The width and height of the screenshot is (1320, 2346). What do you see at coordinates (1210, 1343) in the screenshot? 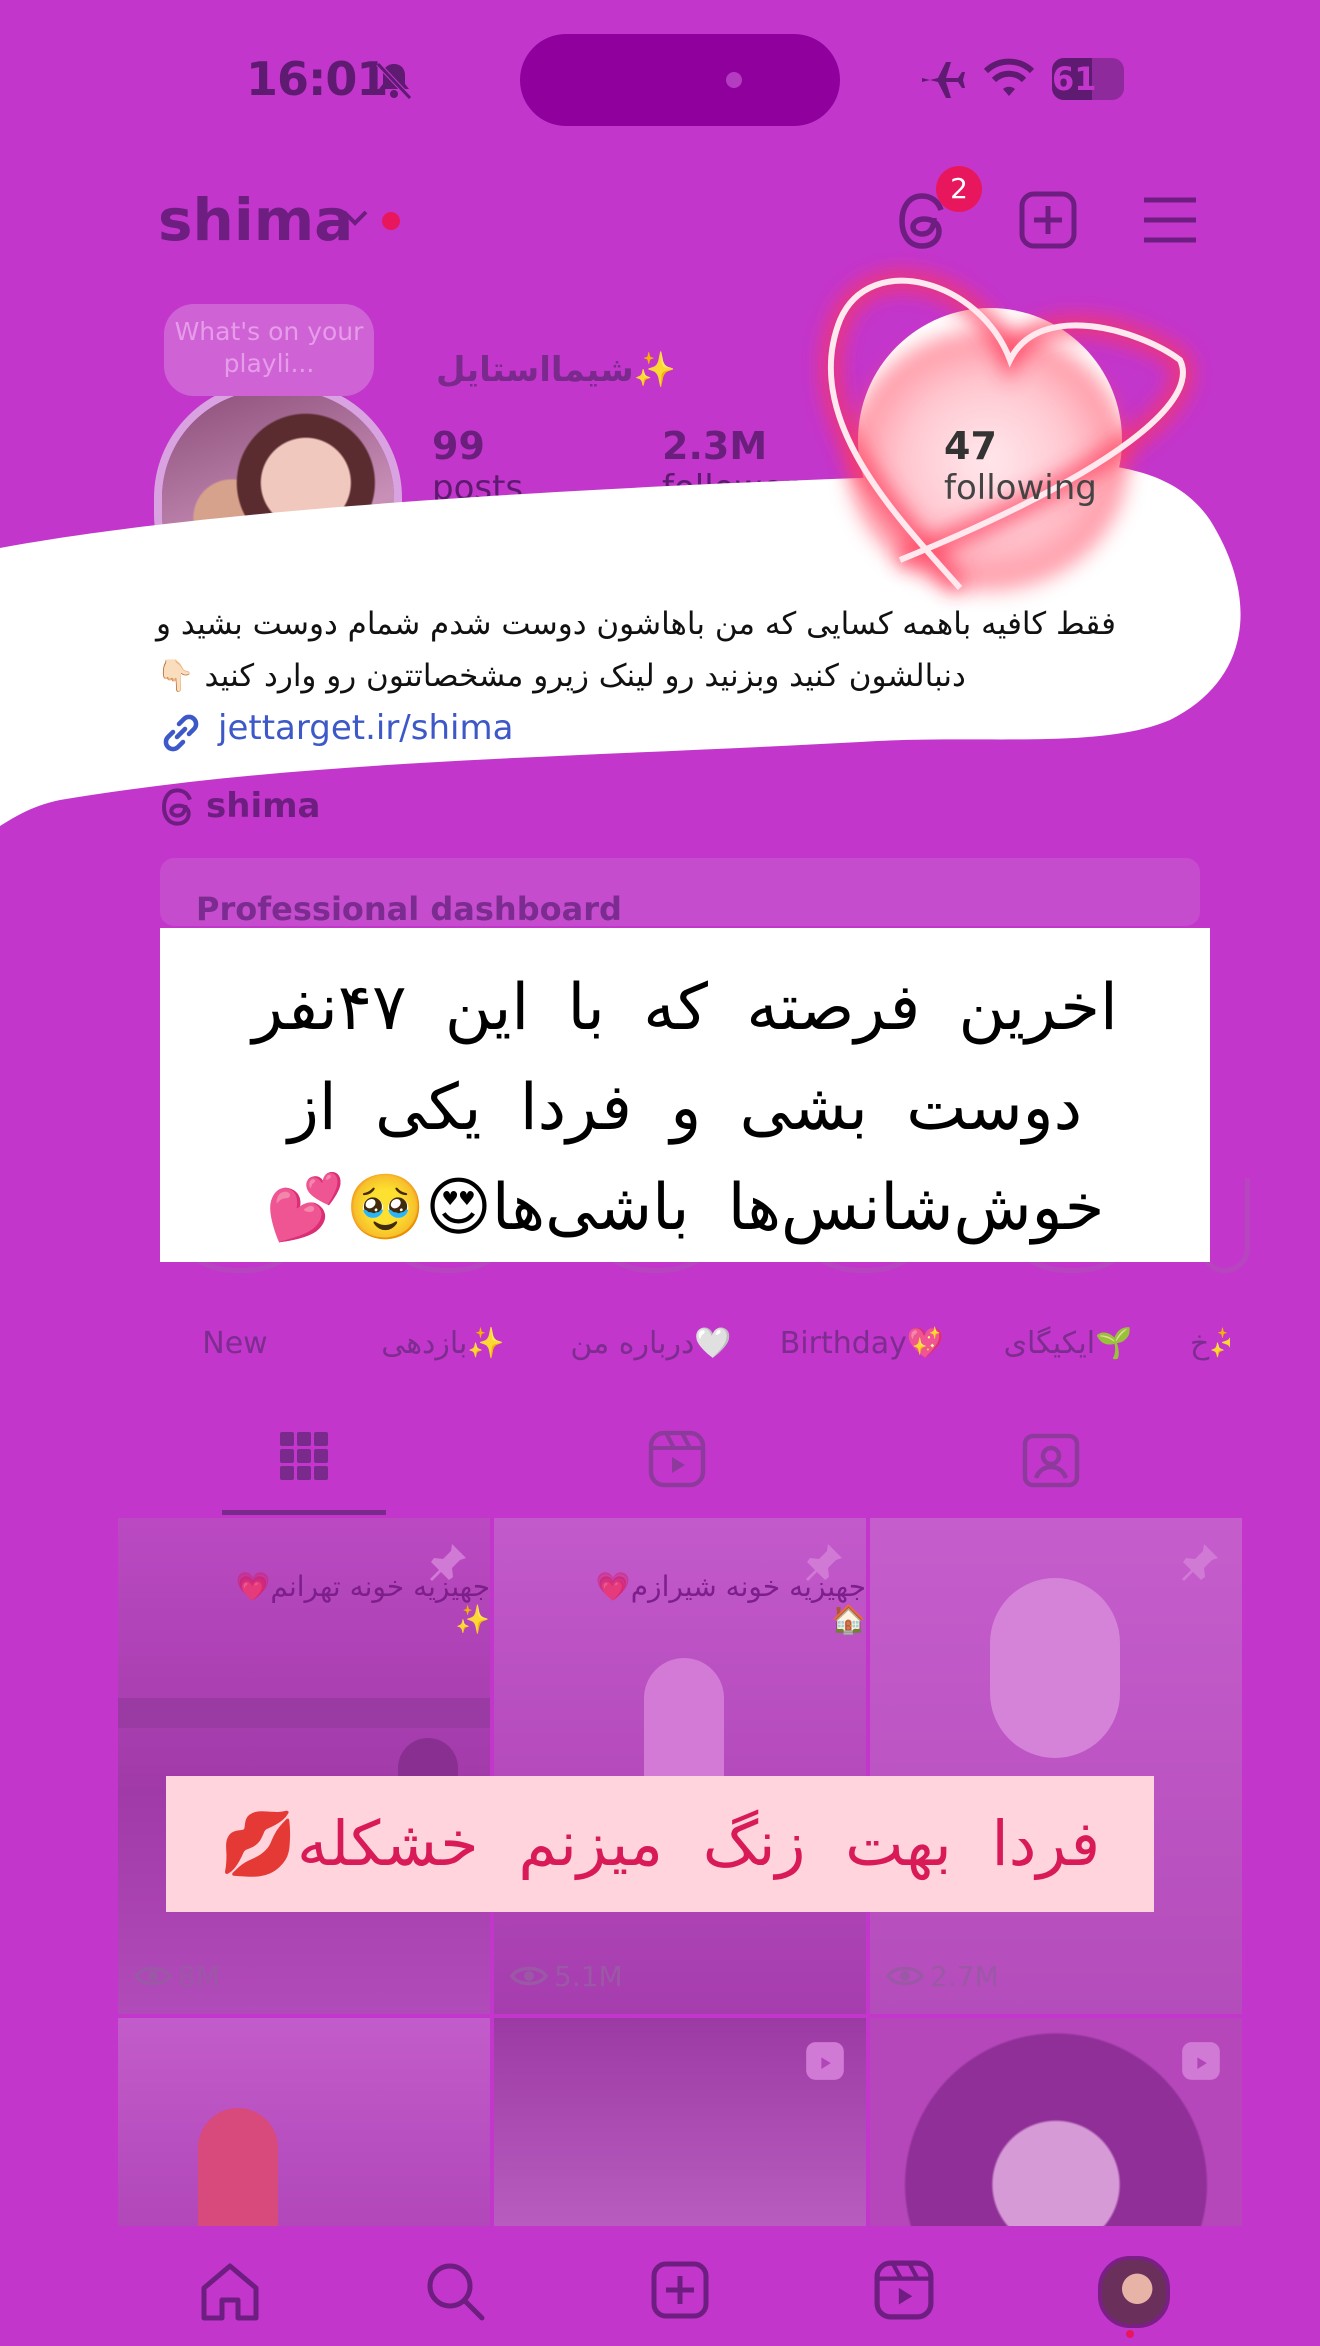
I see `highlight-label: خ✨` at bounding box center [1210, 1343].